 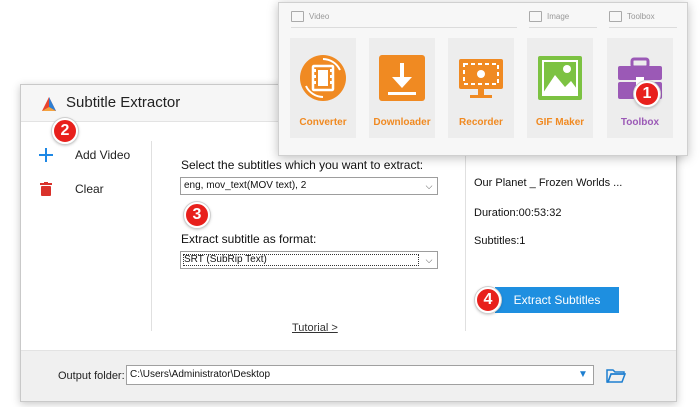 What do you see at coordinates (200, 374) in the screenshot?
I see `output-folder-path: C:\Users\Administrator\Desktop` at bounding box center [200, 374].